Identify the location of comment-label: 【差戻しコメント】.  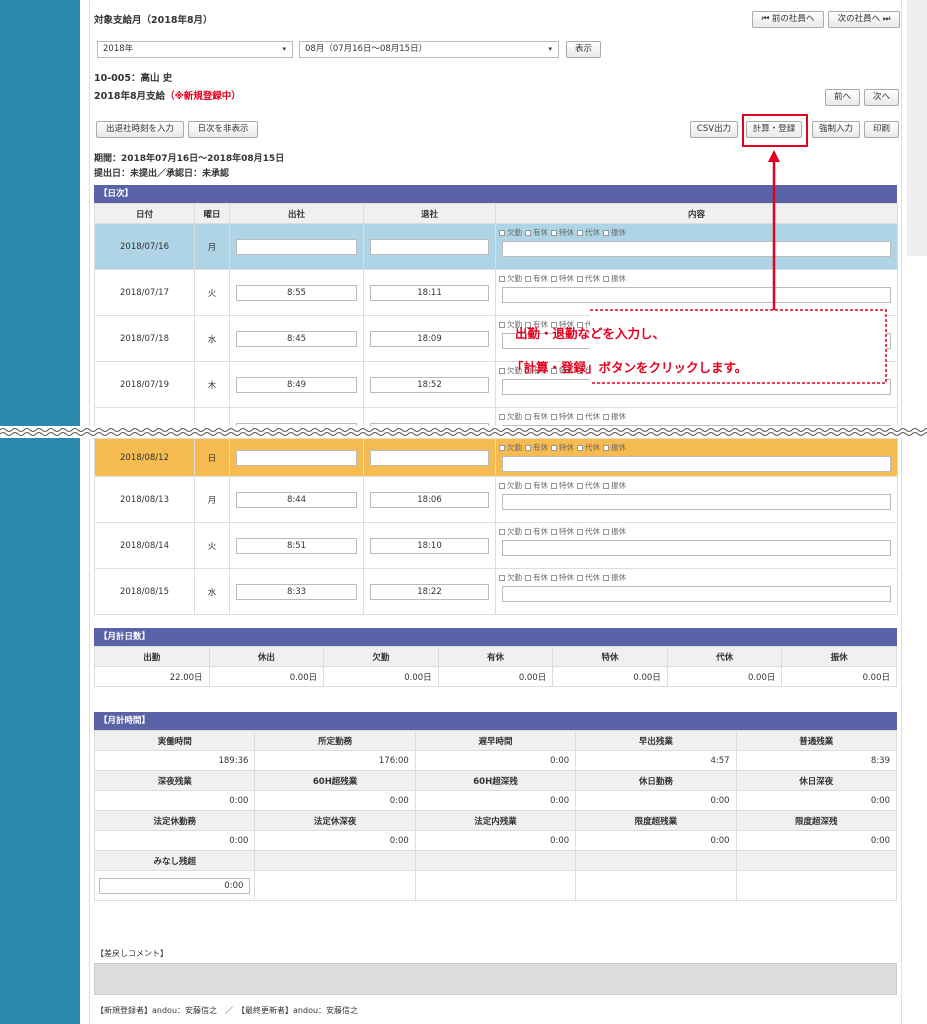
(132, 953).